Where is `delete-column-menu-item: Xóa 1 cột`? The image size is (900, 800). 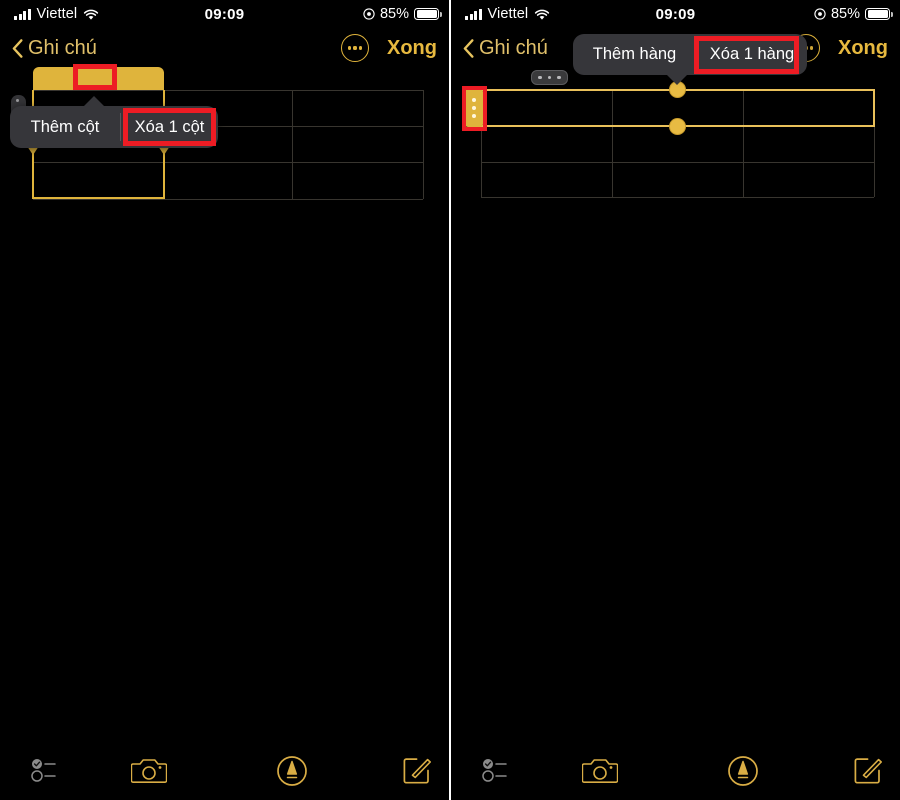
delete-column-menu-item: Xóa 1 cột is located at coordinates (169, 127).